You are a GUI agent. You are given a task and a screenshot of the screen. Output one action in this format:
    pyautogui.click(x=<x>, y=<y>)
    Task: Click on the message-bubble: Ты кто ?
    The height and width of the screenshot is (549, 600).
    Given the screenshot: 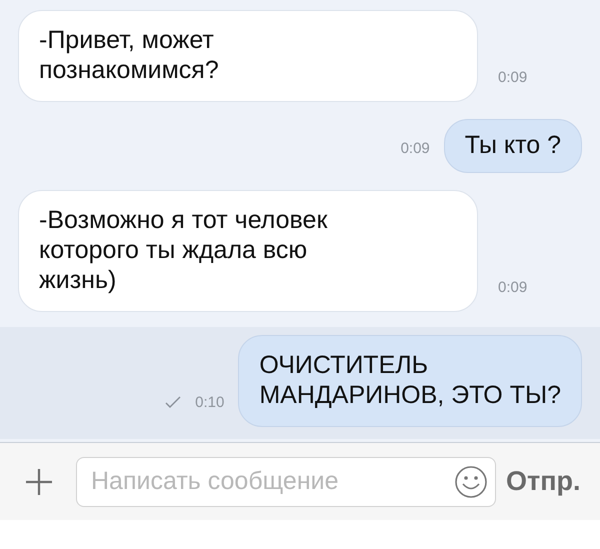 What is the action you would take?
    pyautogui.click(x=513, y=146)
    